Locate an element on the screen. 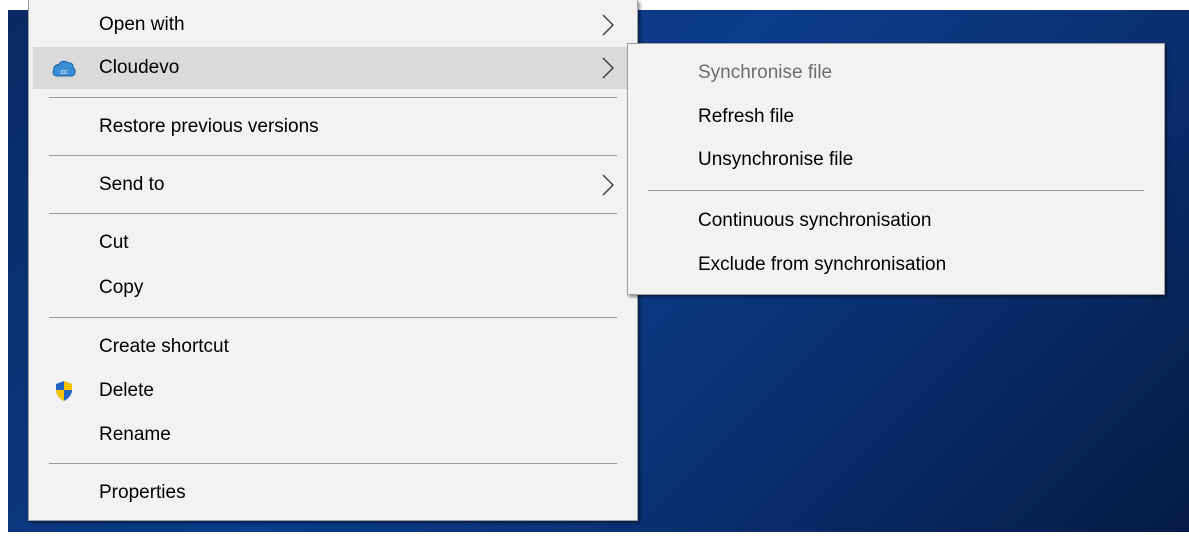  menu-item-rename: Rename is located at coordinates (333, 435).